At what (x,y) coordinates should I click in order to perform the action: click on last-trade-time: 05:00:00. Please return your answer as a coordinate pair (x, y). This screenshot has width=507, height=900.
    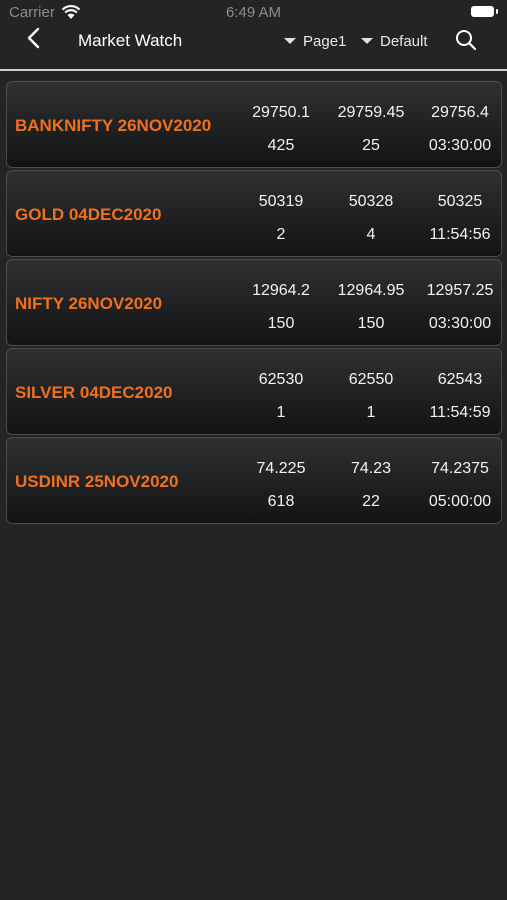
    Looking at the image, I should click on (460, 501).